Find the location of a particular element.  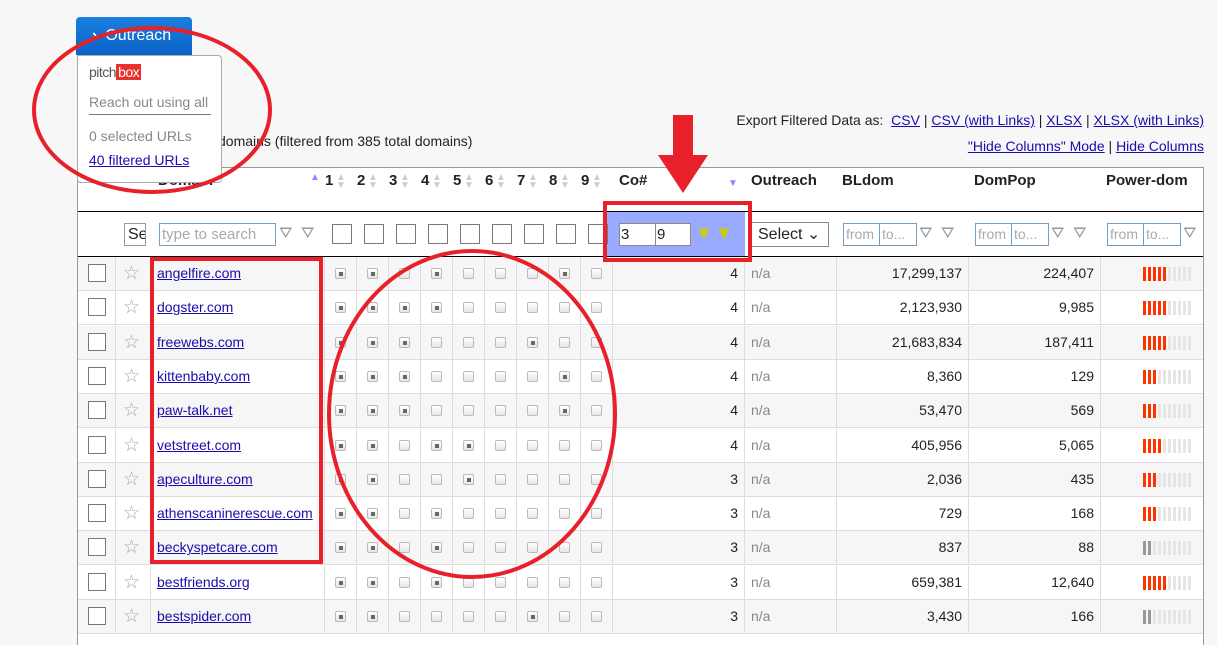

domain-link: paw-talk.net is located at coordinates (191, 410).